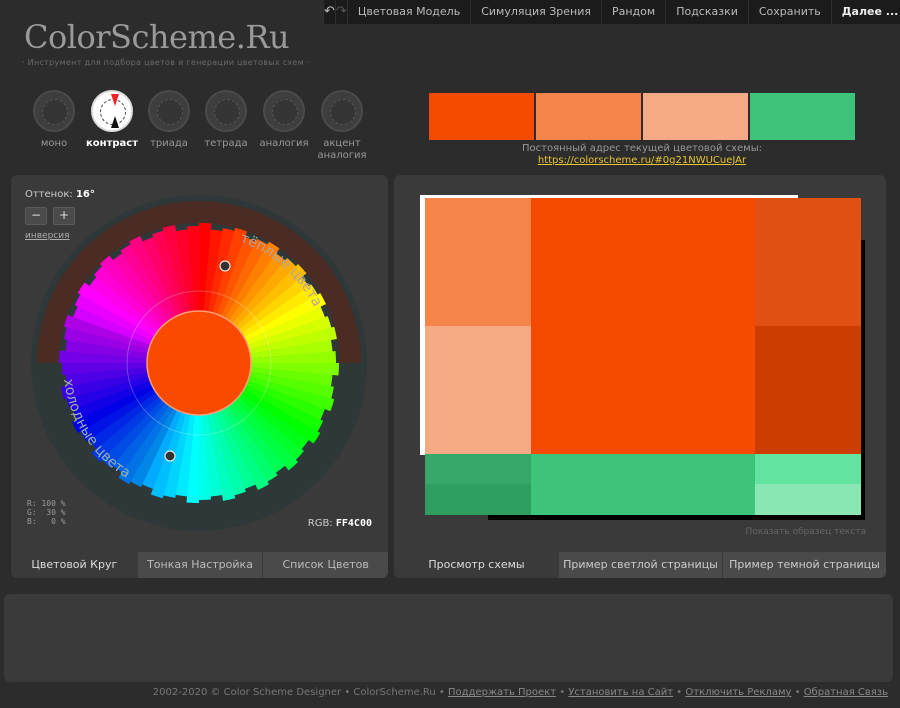  I want to click on tab-light-page-example: Пример светлой страницы, so click(640, 565).